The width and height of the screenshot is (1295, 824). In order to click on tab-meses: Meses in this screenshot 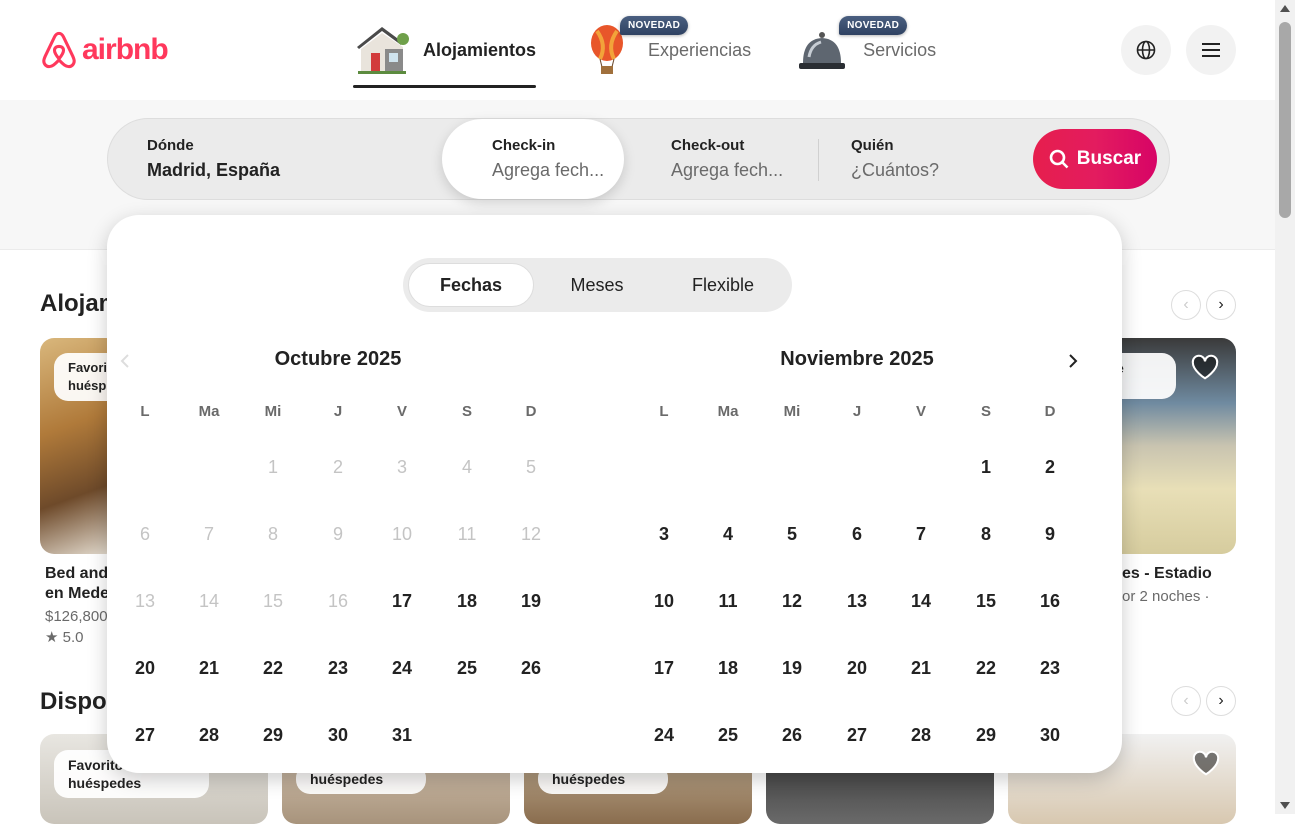, I will do `click(597, 285)`.